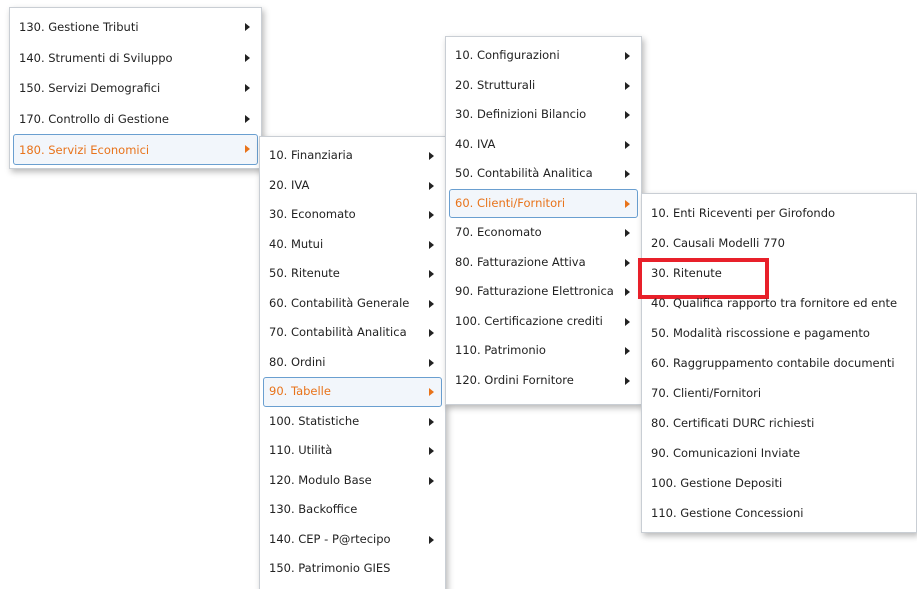  Describe the element at coordinates (301, 450) in the screenshot. I see `menu-item-label: 110. Utilità` at that location.